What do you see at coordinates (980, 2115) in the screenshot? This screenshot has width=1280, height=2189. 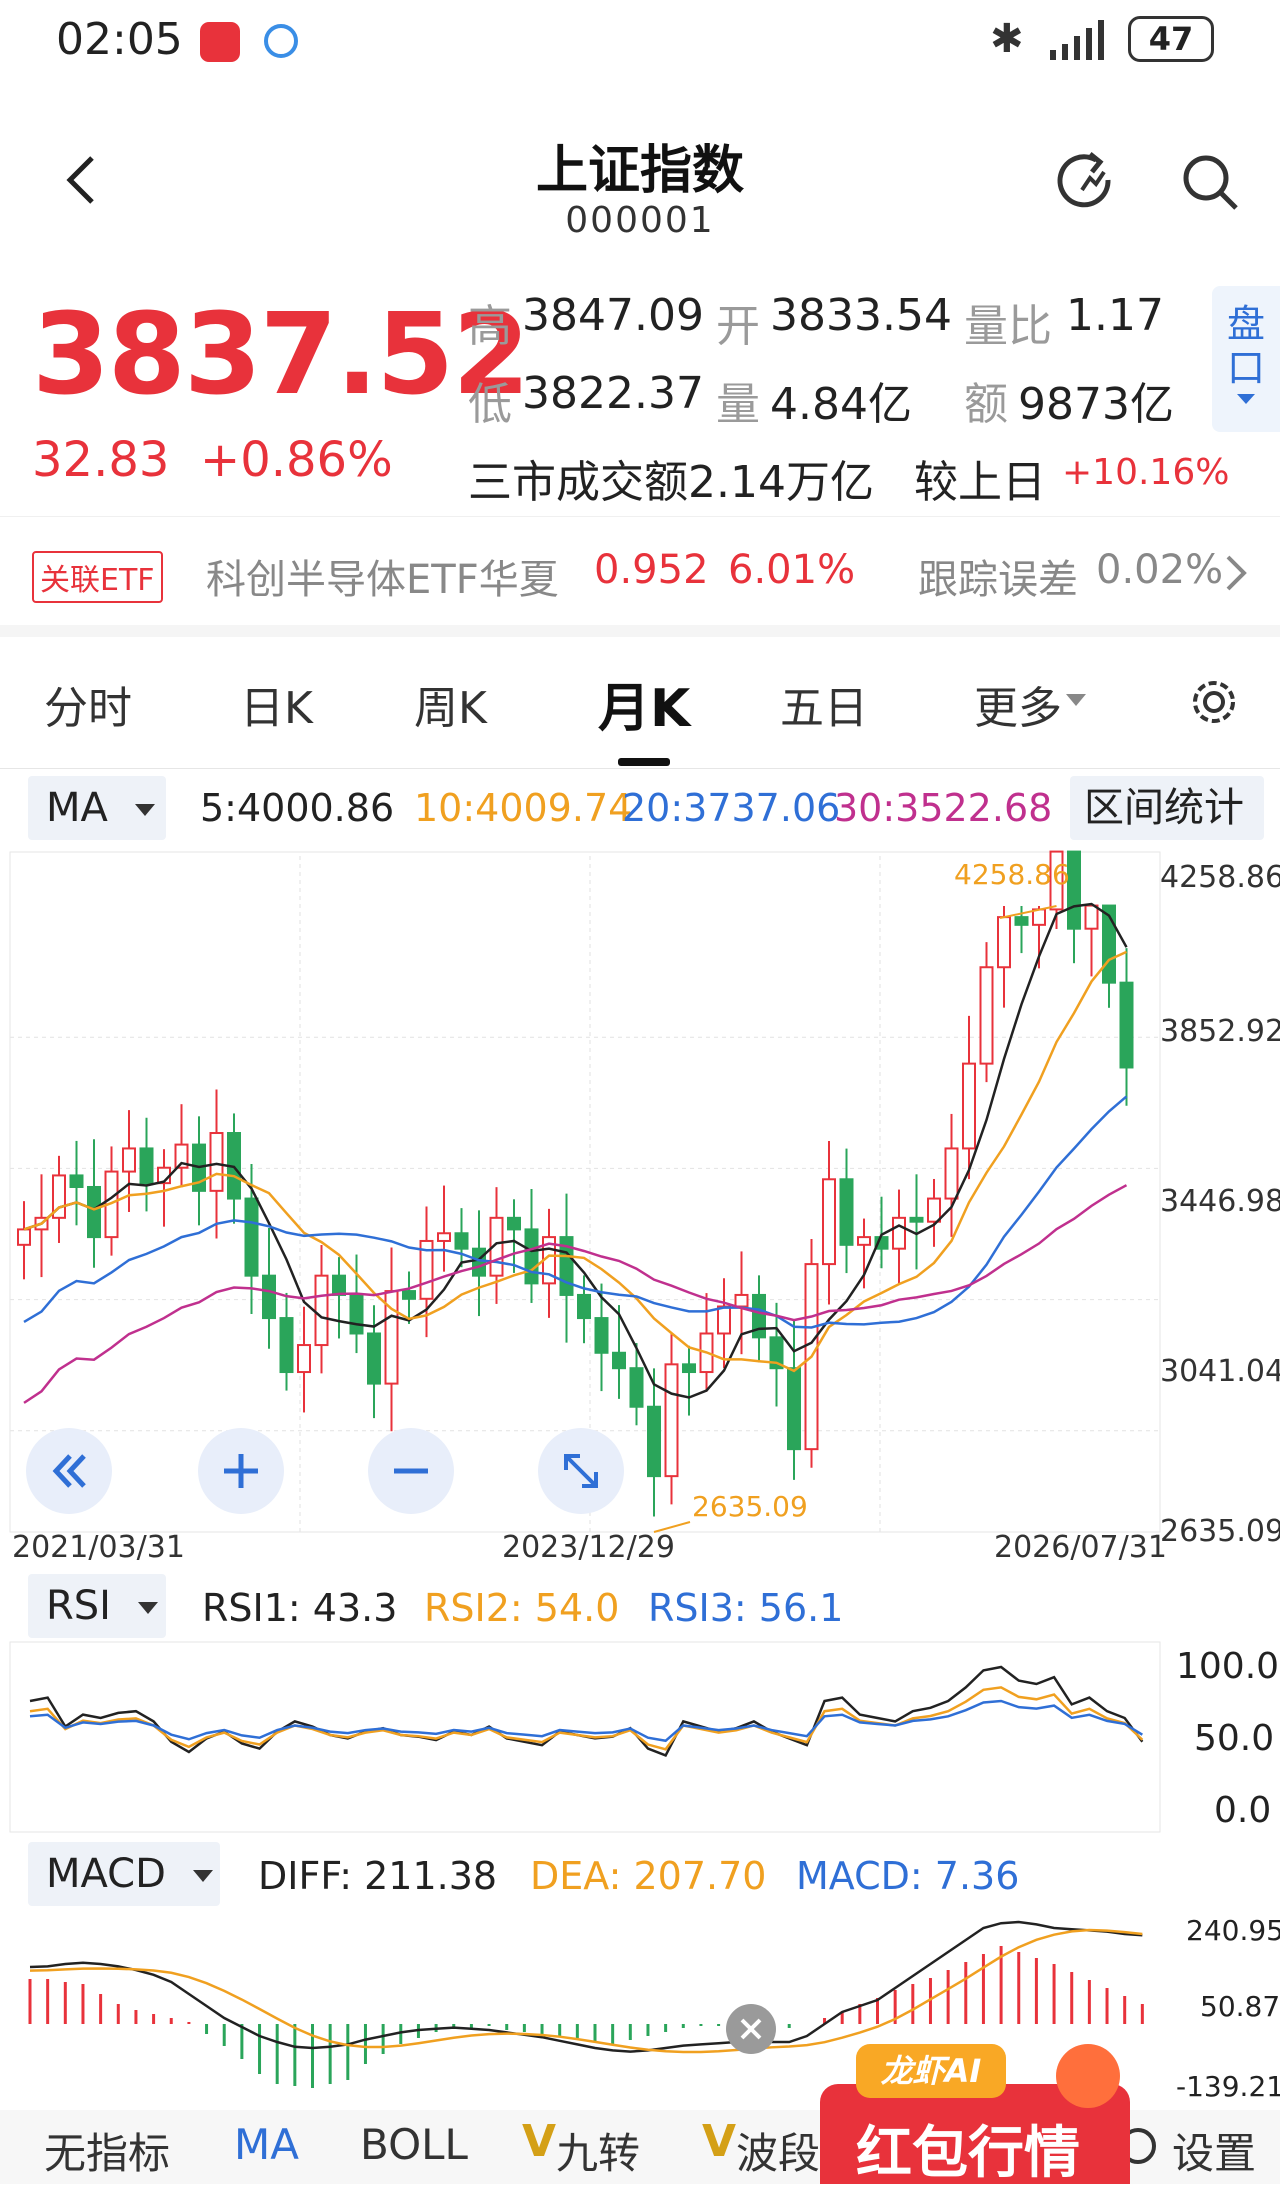 I see `promo-banner: 龙虾AI 红包行情` at bounding box center [980, 2115].